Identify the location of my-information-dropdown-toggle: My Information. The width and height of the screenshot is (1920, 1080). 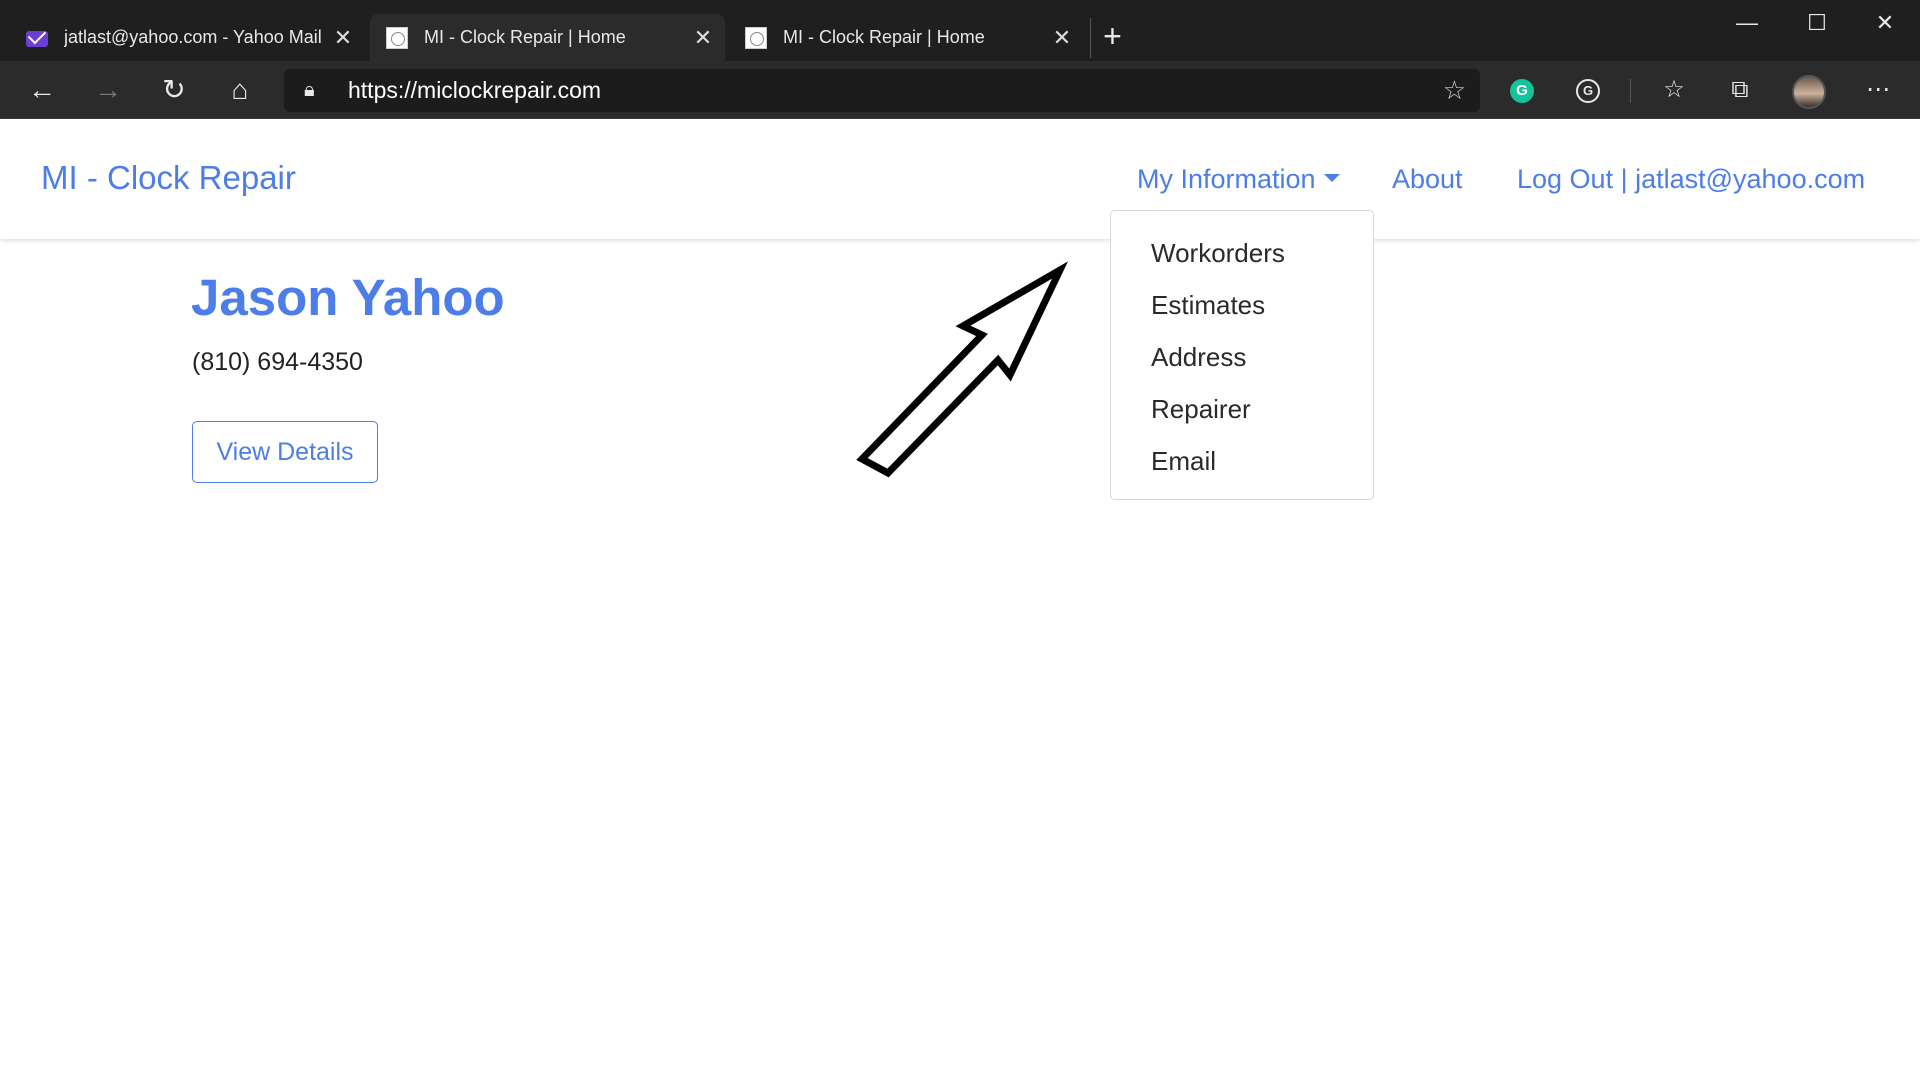
(1238, 179).